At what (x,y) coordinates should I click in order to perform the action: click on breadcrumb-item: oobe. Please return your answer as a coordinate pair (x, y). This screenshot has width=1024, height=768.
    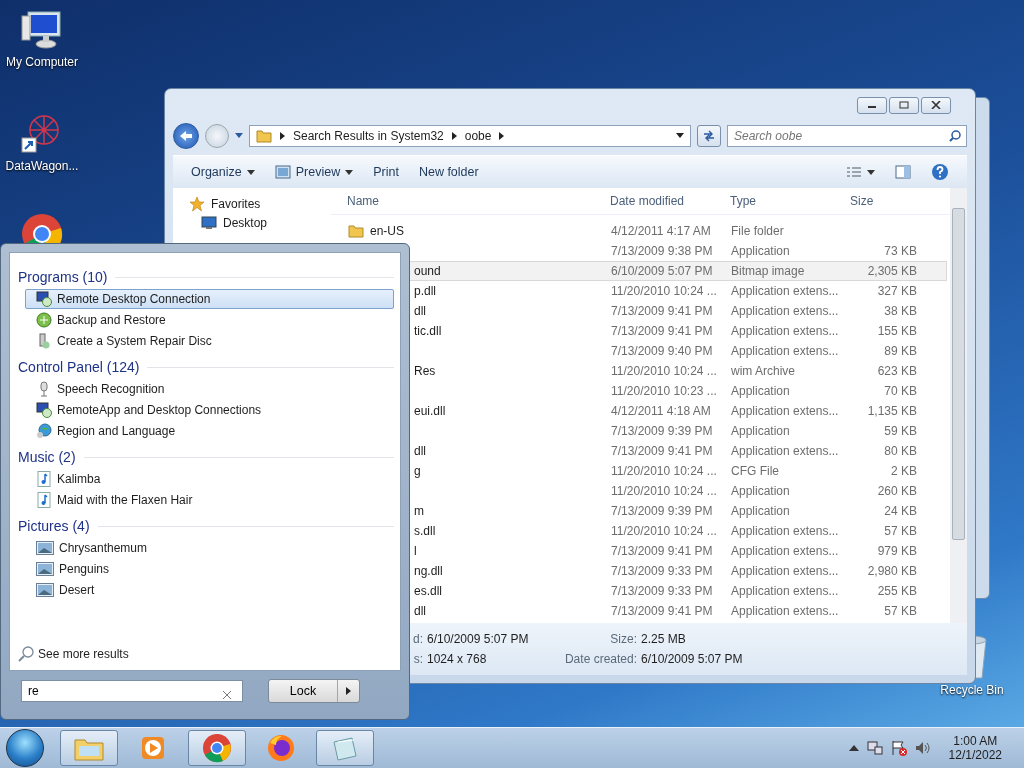
    Looking at the image, I should click on (478, 136).